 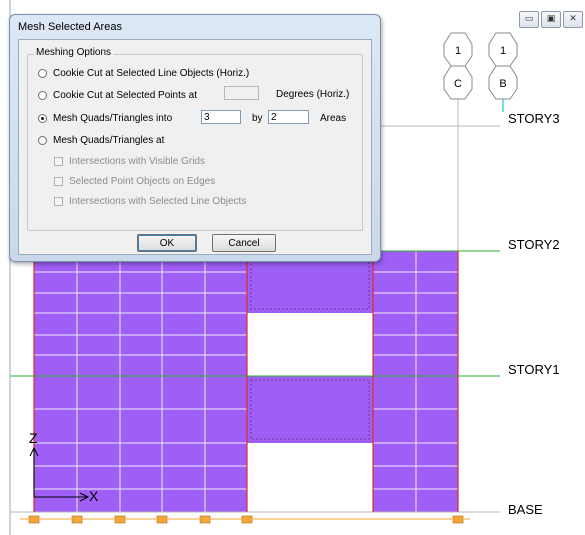 I want to click on story-label: STORY2, so click(x=534, y=244).